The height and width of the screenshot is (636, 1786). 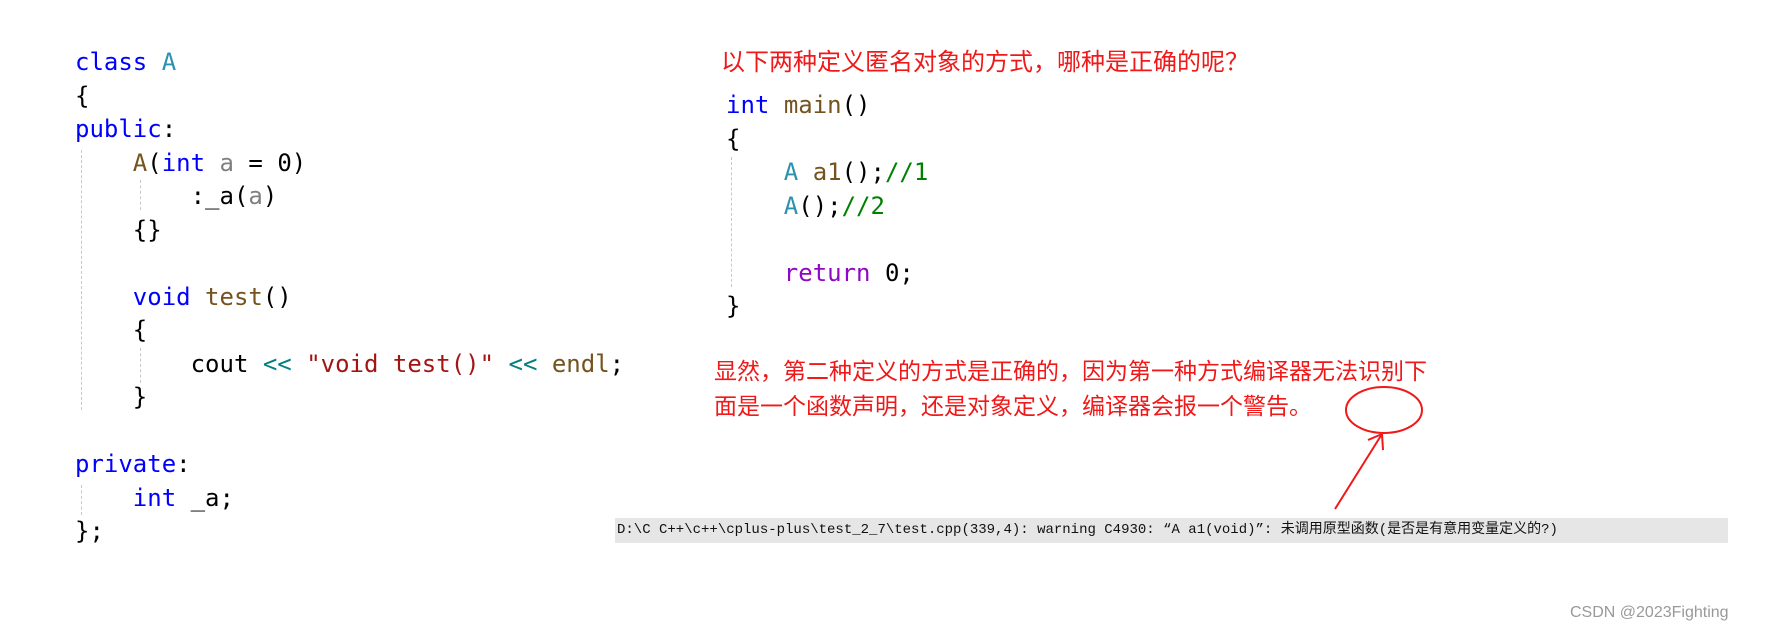 What do you see at coordinates (1384, 410) in the screenshot?
I see `highlight-circle` at bounding box center [1384, 410].